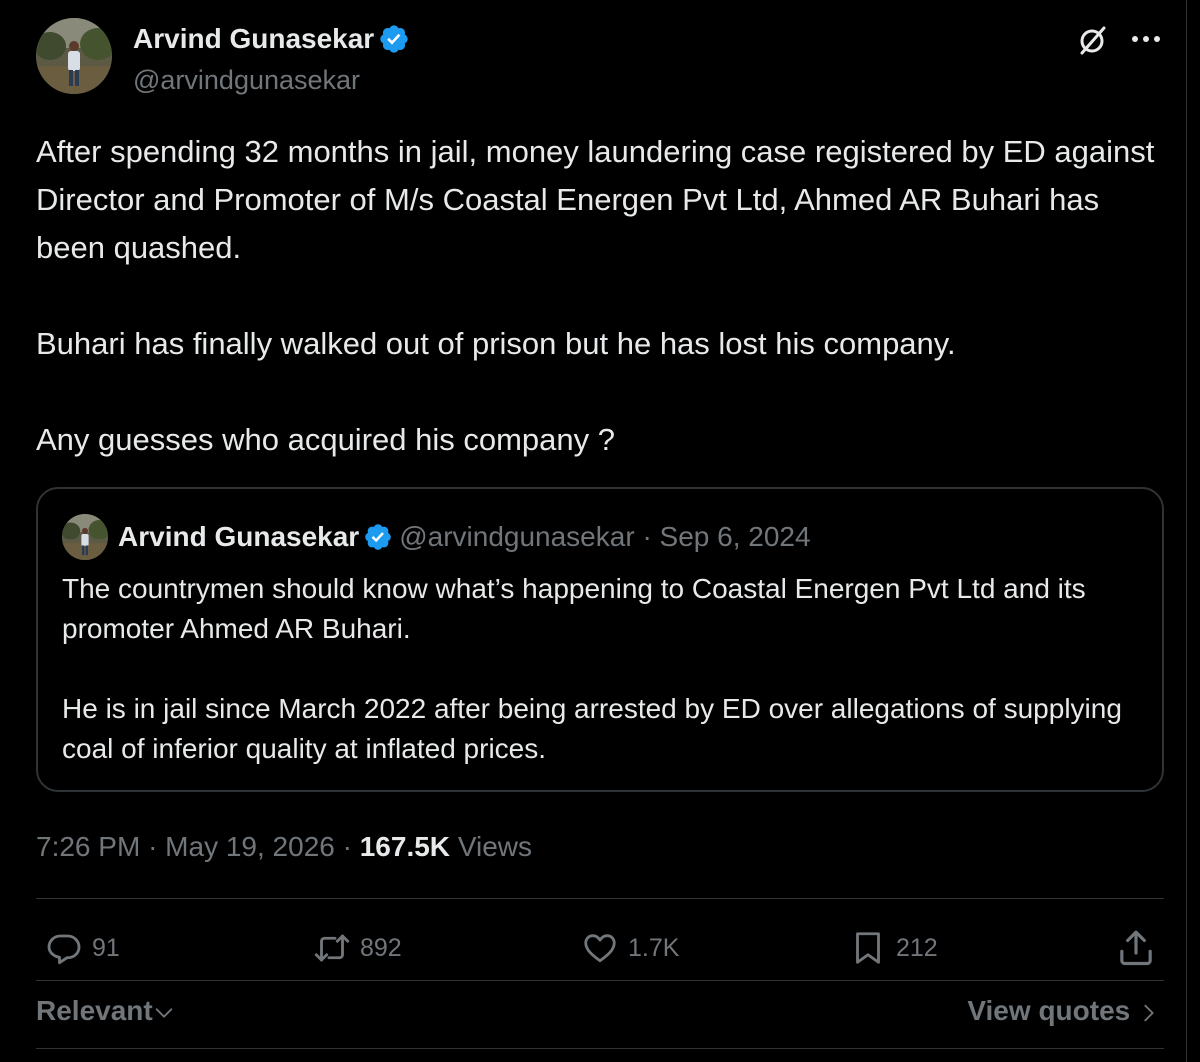 The image size is (1200, 1062). Describe the element at coordinates (495, 846) in the screenshot. I see `views-label: Views` at that location.